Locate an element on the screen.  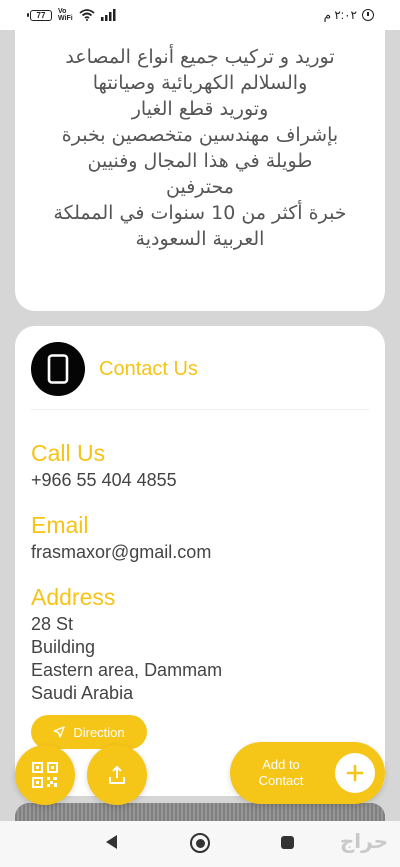
contact-header: Contact Us is located at coordinates (114, 369).